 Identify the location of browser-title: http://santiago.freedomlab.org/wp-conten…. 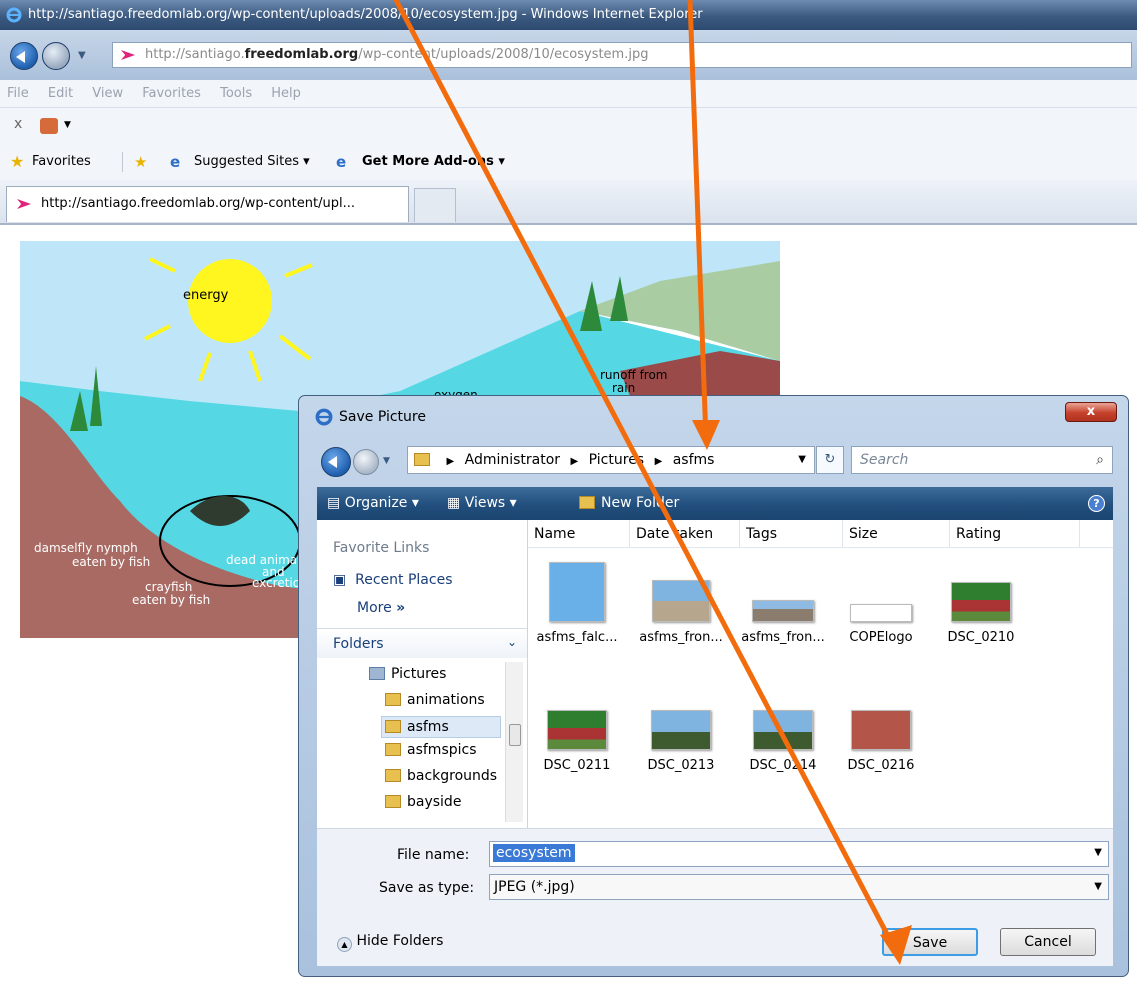
(365, 14).